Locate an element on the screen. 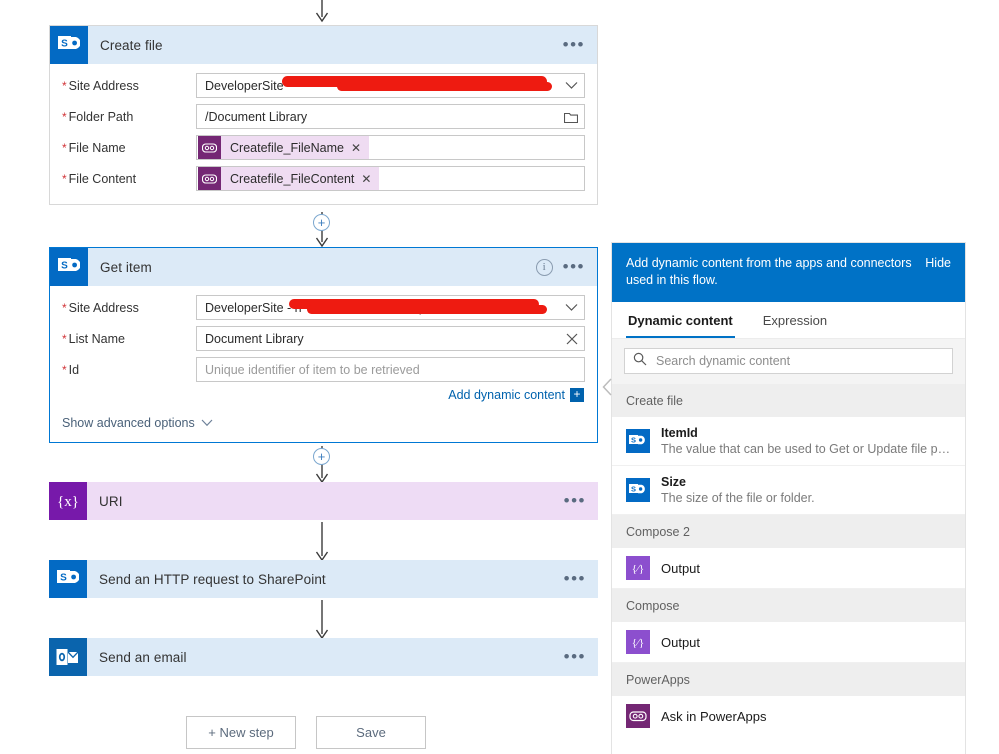 The image size is (999, 754). svg-text: {x} is located at coordinates (68, 502).